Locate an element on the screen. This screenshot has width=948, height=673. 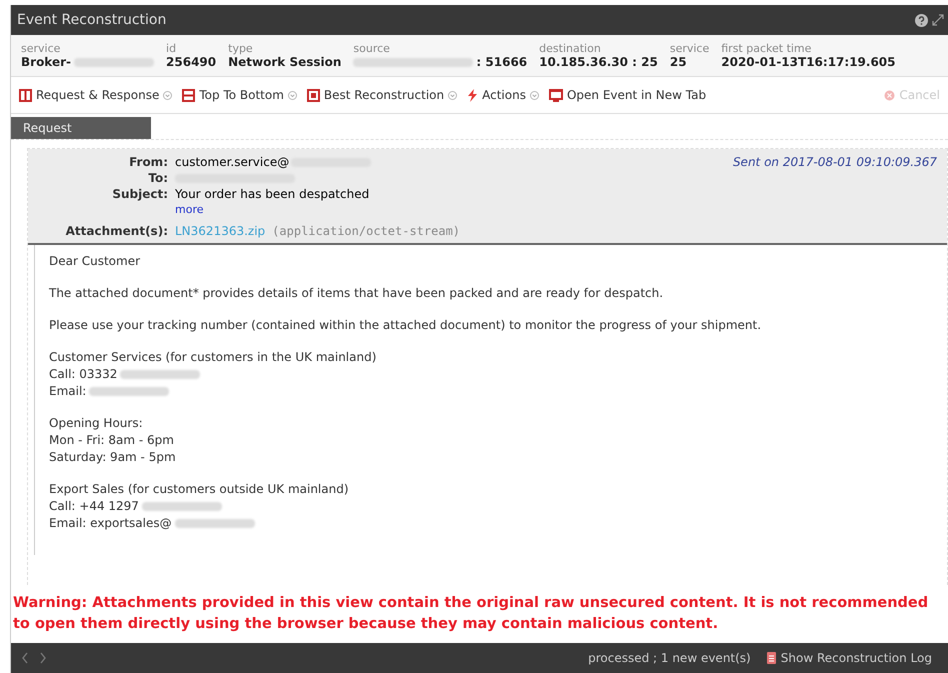
body-text: The attached document* provides details of items that have been packed and are ready for despatch. is located at coordinates (356, 293).